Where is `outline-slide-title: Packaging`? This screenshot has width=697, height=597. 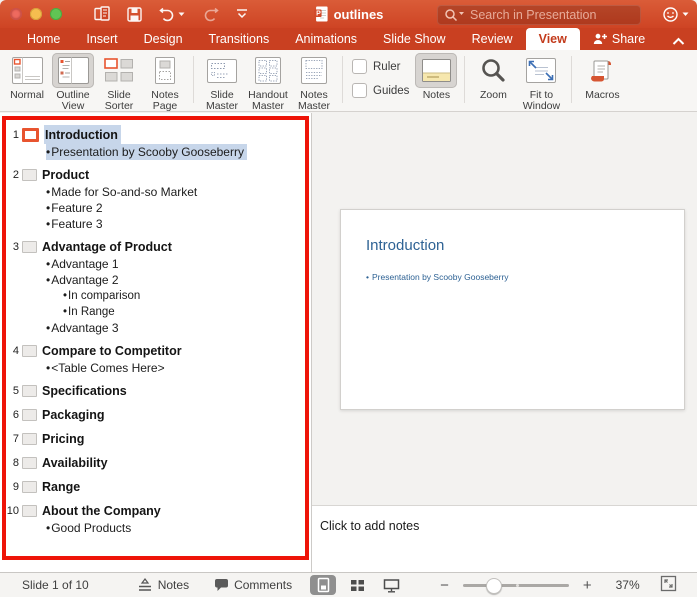
outline-slide-title: Packaging is located at coordinates (73, 415).